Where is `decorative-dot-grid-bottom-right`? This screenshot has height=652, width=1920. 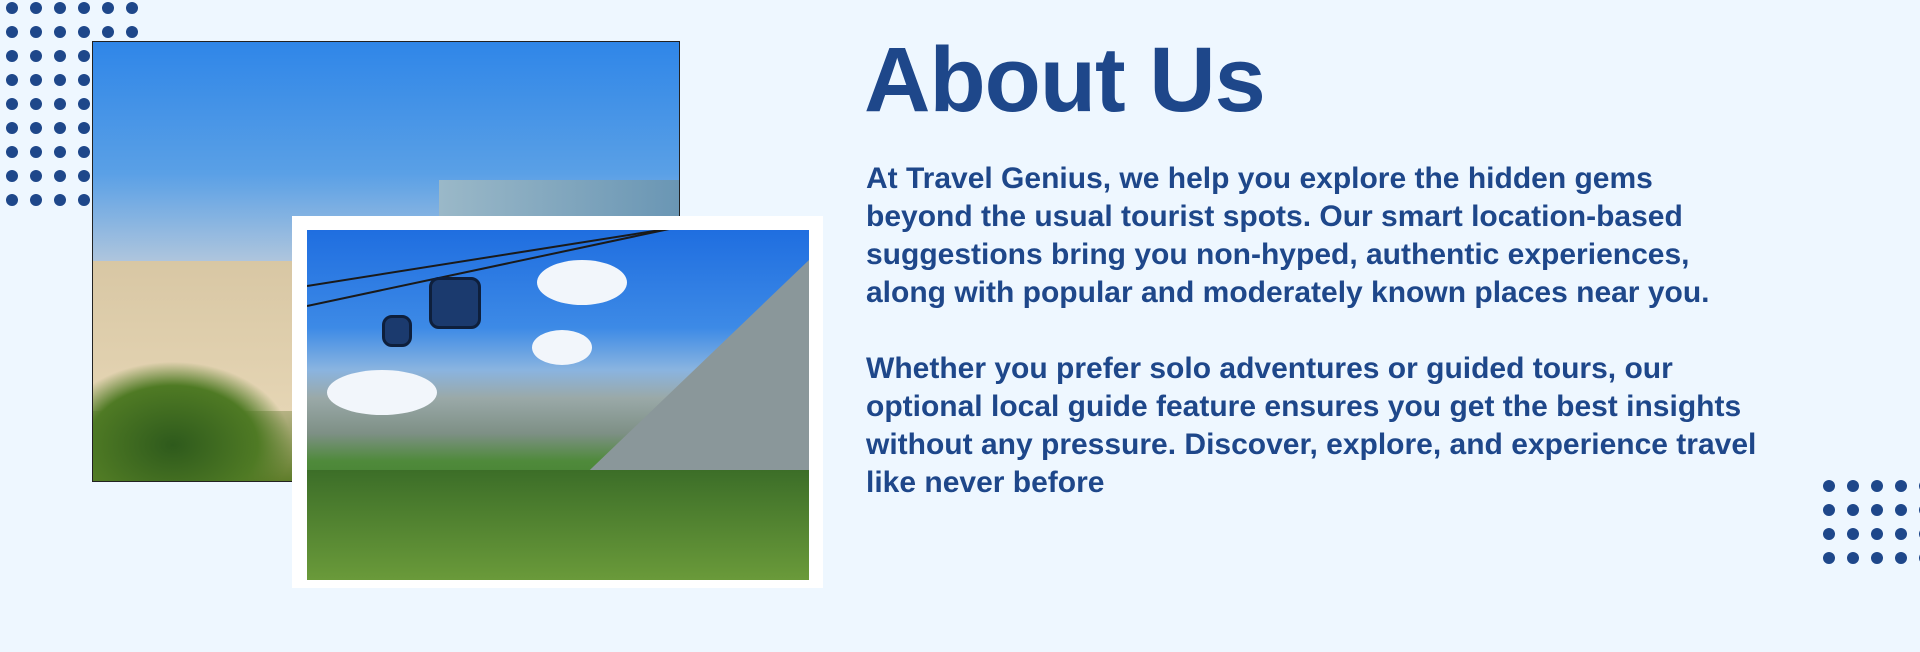
decorative-dot-grid-bottom-right is located at coordinates (1871, 522).